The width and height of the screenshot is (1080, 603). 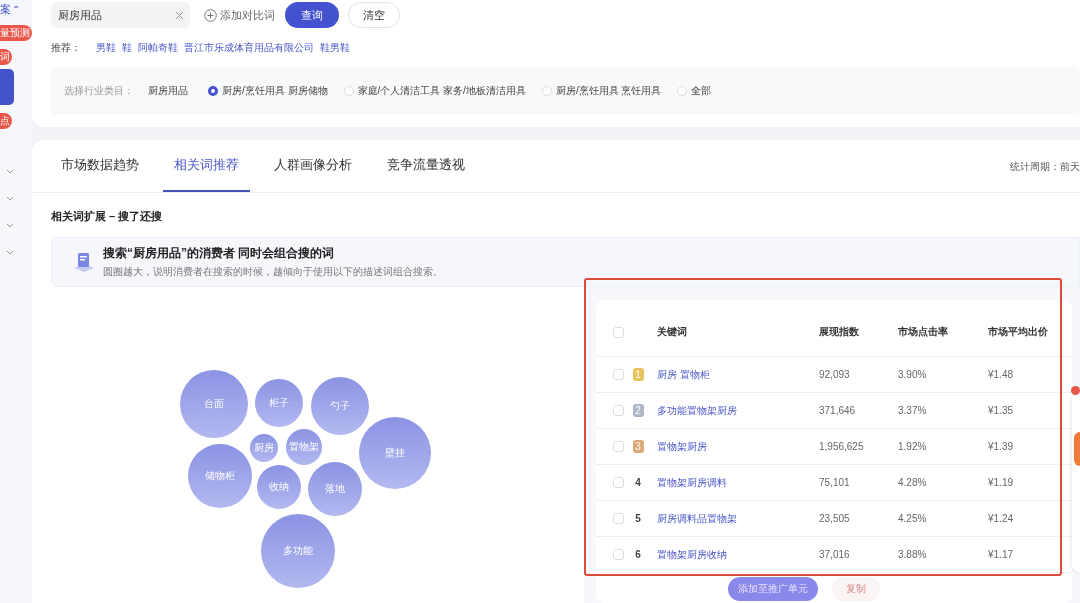 What do you see at coordinates (838, 410) in the screenshot?
I see `table-cell-text: 371,646` at bounding box center [838, 410].